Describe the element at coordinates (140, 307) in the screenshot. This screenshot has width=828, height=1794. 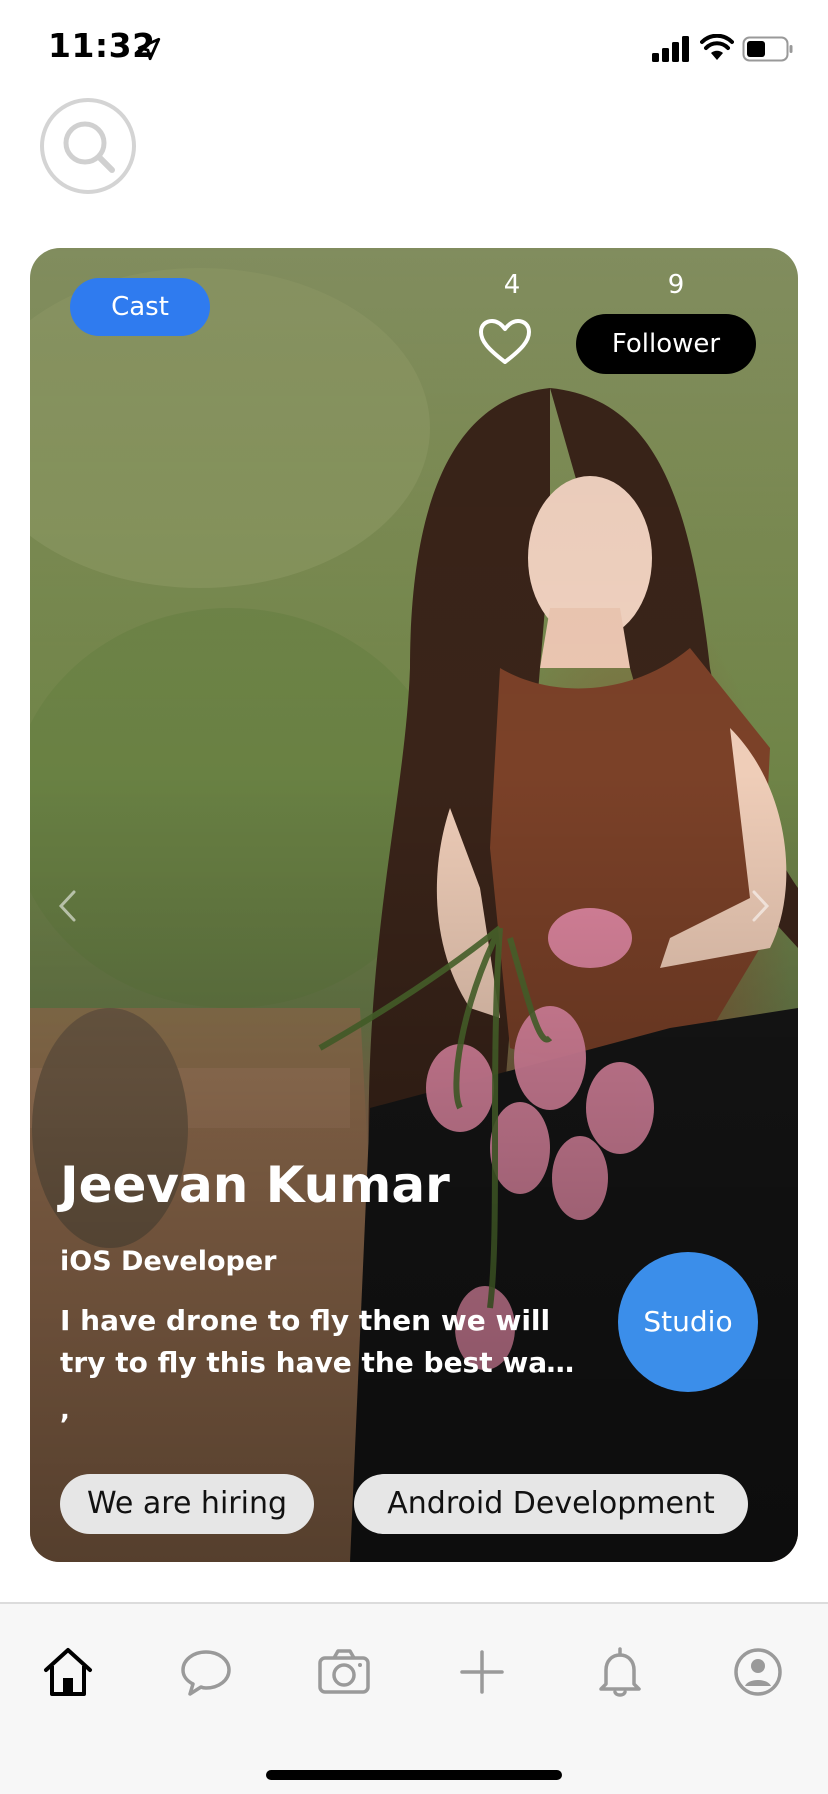
I see `category-badge: Cast` at that location.